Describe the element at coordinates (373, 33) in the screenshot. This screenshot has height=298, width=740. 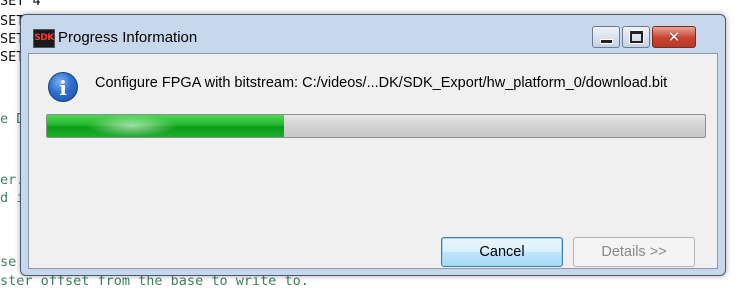
I see `title-bar: SDK Progress Information ✕` at that location.